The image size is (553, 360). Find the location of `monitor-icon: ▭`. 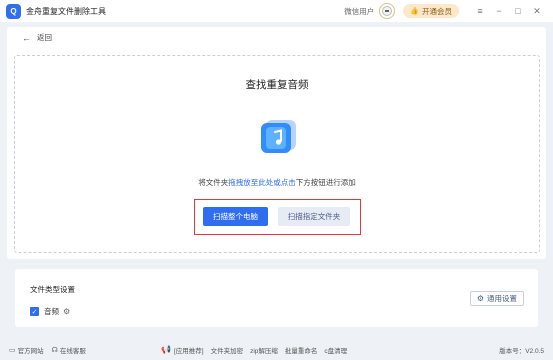

monitor-icon: ▭ is located at coordinates (12, 350).